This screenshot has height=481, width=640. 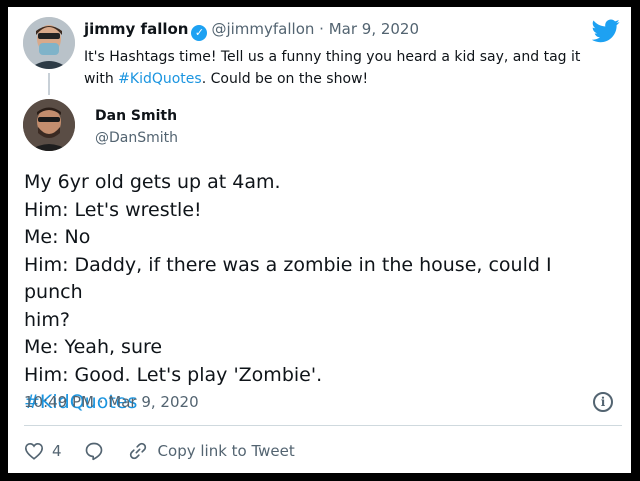 What do you see at coordinates (111, 402) in the screenshot?
I see `tweet-timestamp: 10:49 PM · Mar 9, 2020` at bounding box center [111, 402].